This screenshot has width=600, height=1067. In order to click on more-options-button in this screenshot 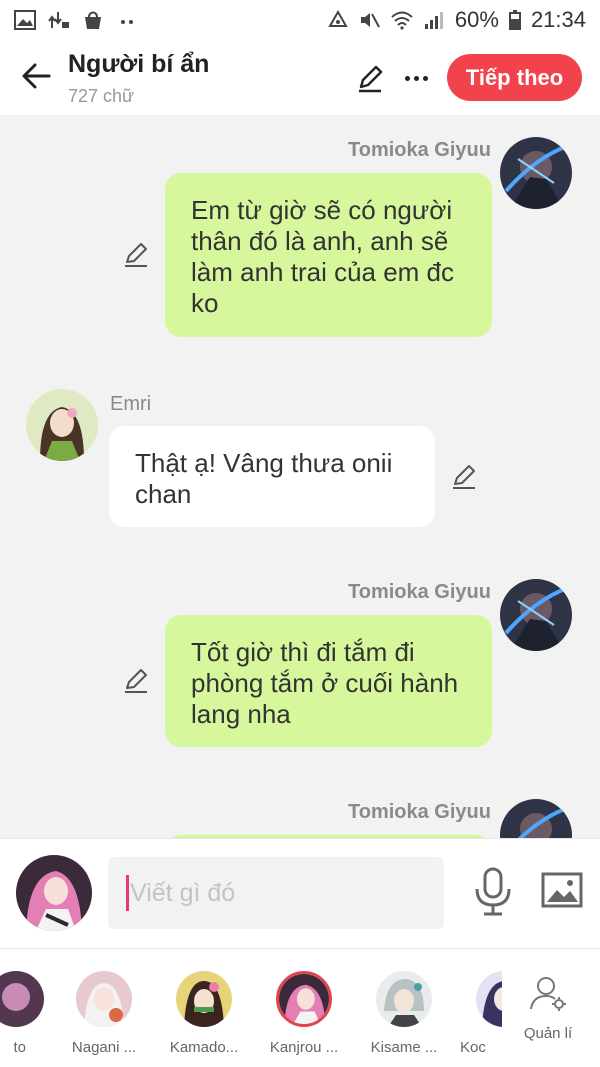, I will do `click(416, 78)`.